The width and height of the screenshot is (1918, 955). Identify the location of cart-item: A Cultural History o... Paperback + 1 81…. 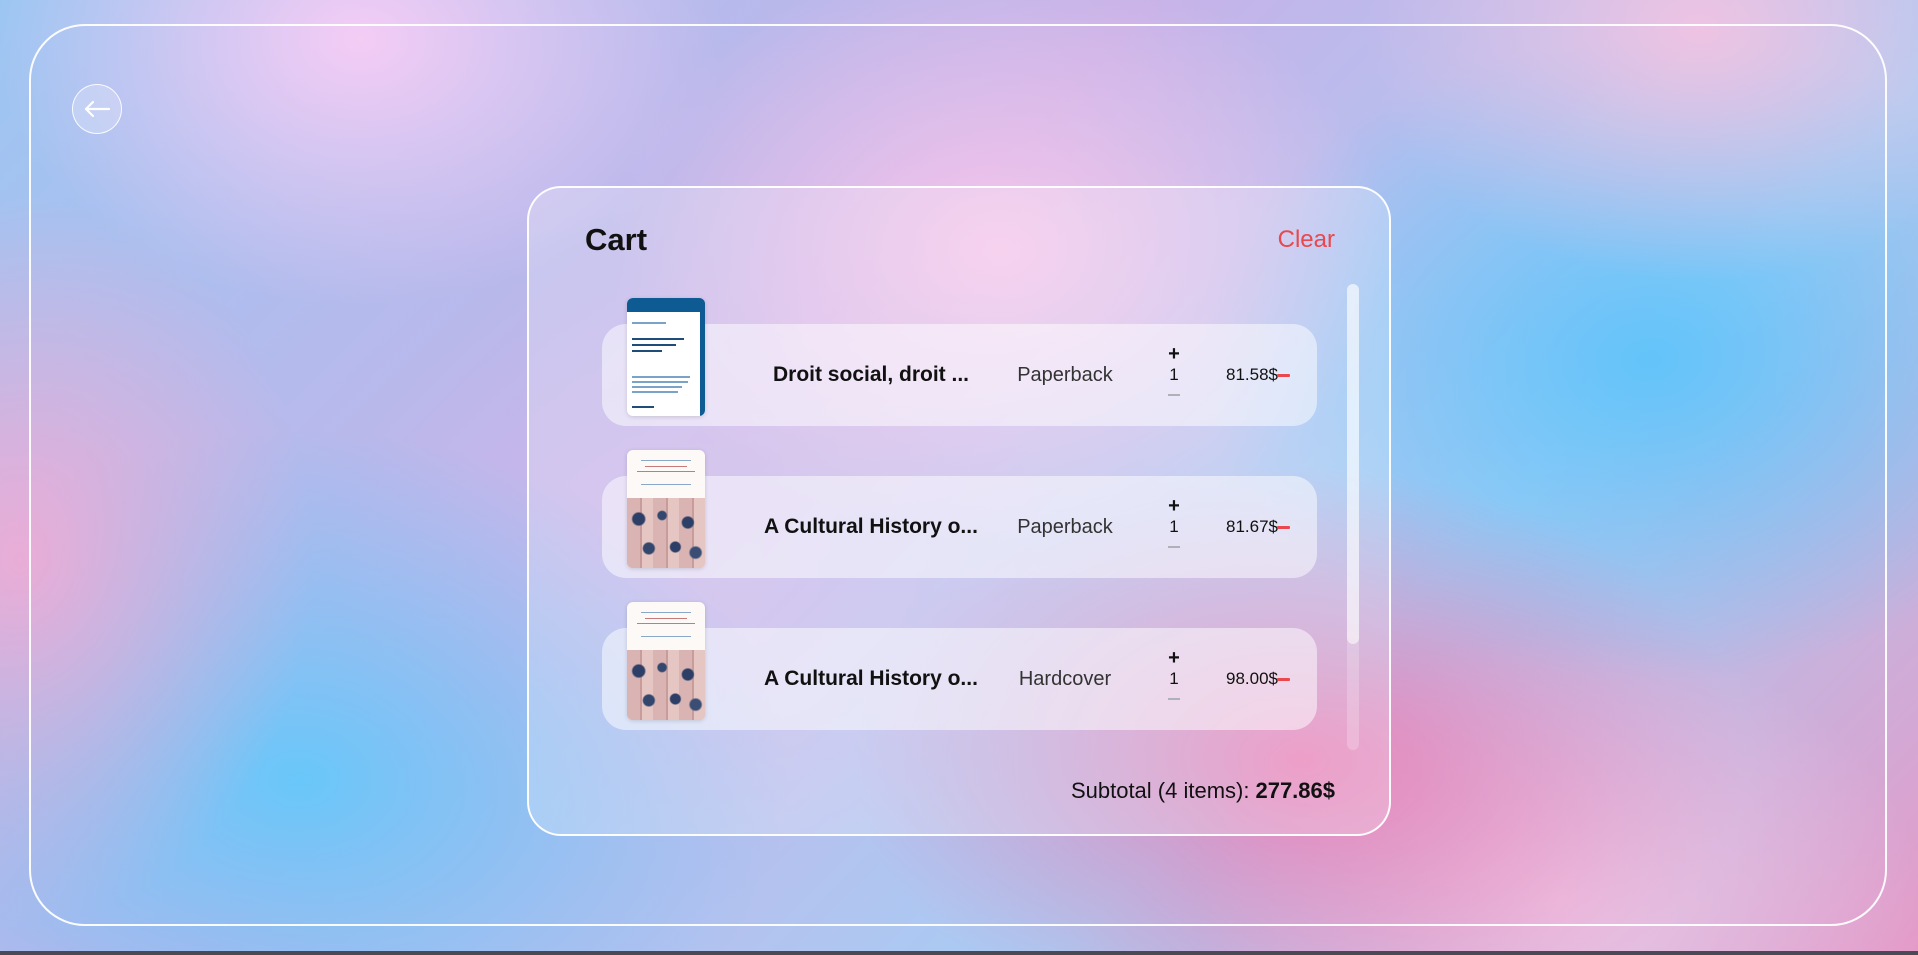
(959, 514).